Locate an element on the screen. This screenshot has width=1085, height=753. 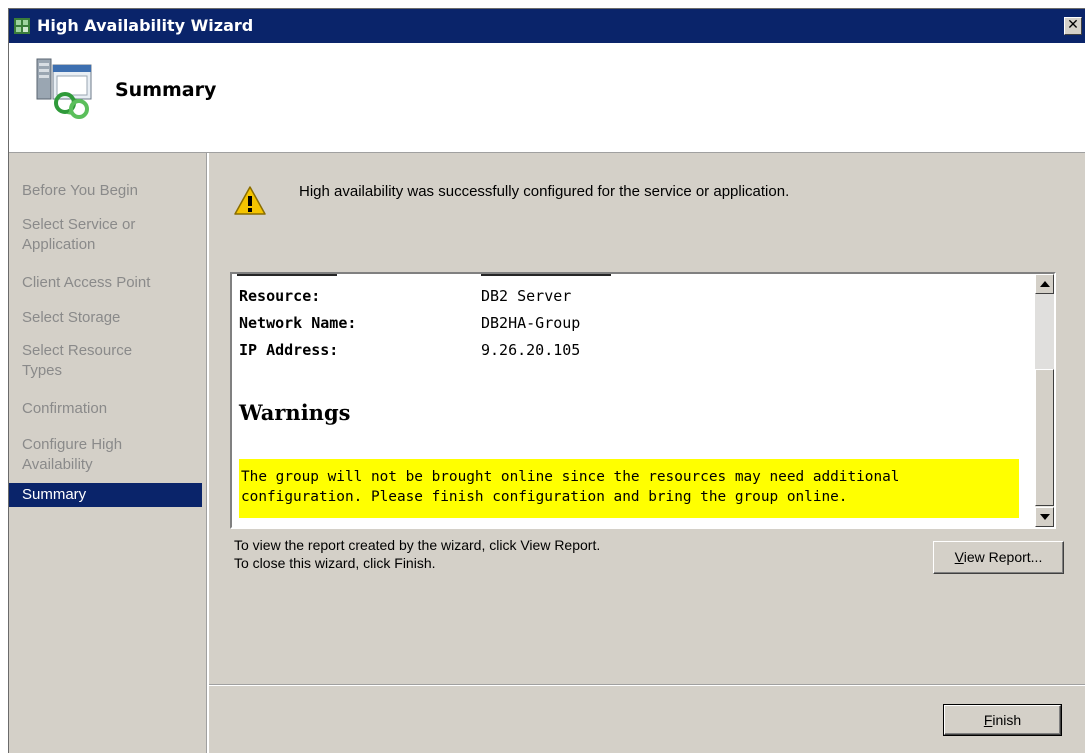
warnings-heading: Warnings is located at coordinates (295, 412).